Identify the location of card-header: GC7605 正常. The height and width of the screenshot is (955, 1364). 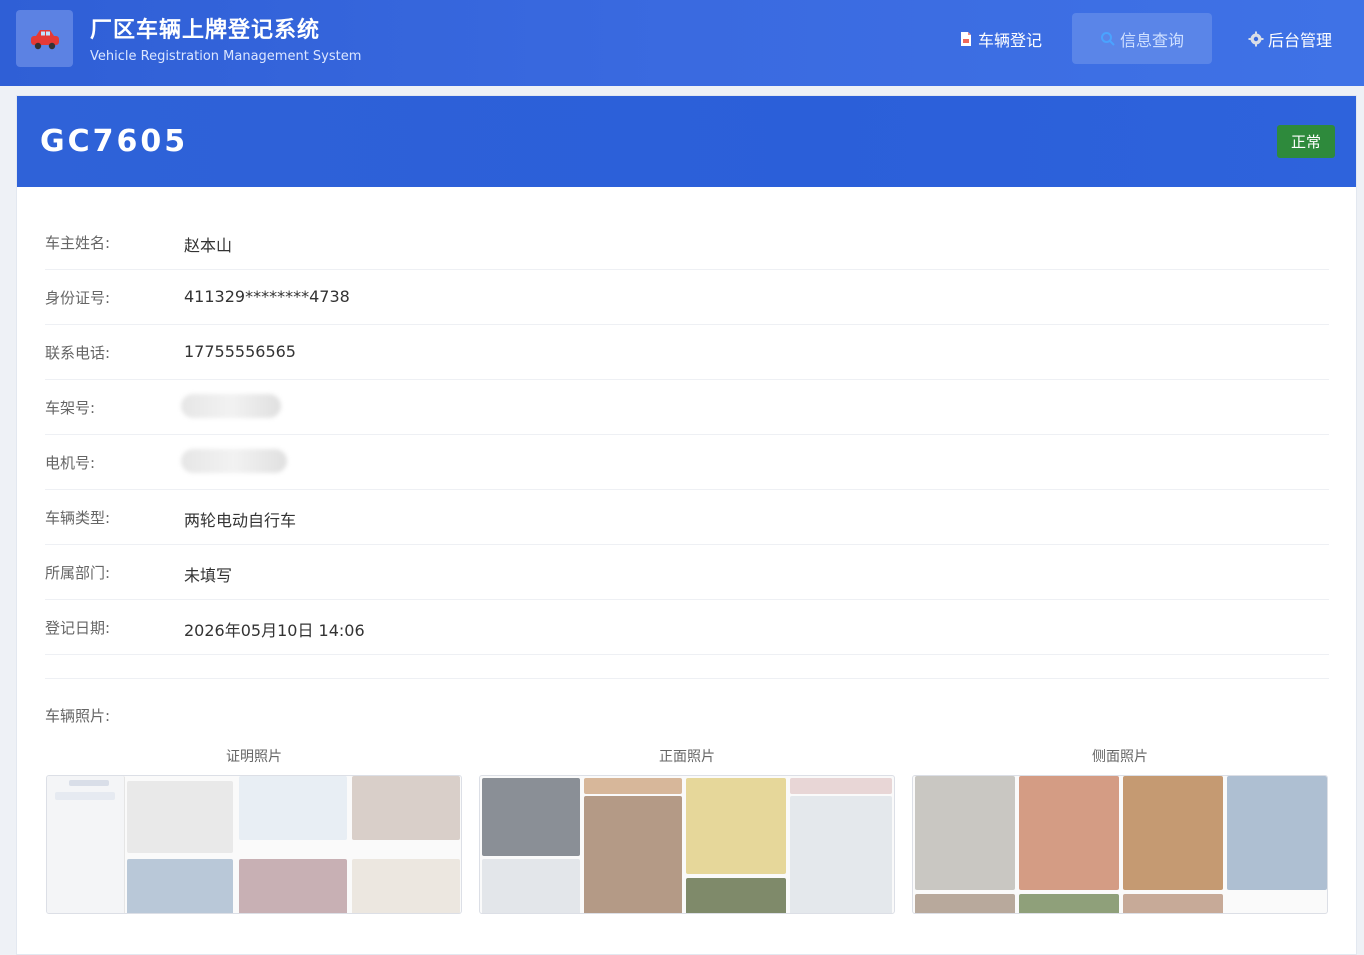
(686, 141).